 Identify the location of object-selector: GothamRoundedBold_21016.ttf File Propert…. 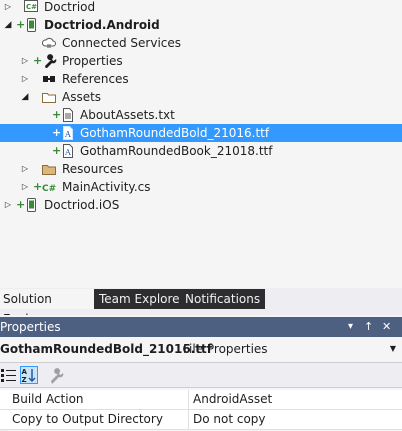
(201, 349).